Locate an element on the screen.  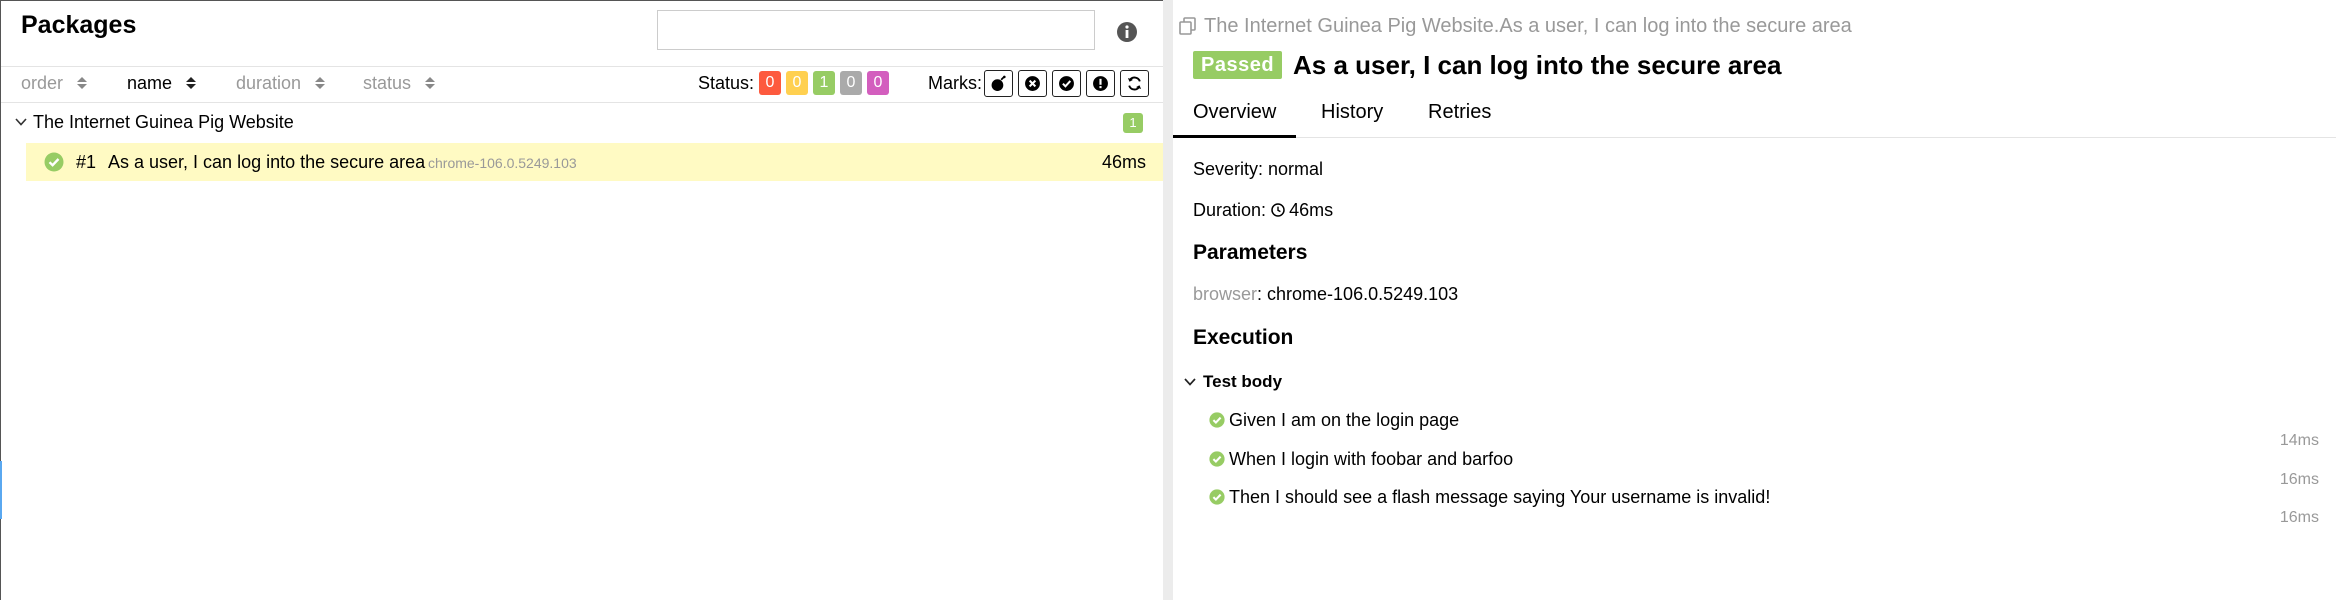
severity-text: Severity: normal is located at coordinates (1258, 169).